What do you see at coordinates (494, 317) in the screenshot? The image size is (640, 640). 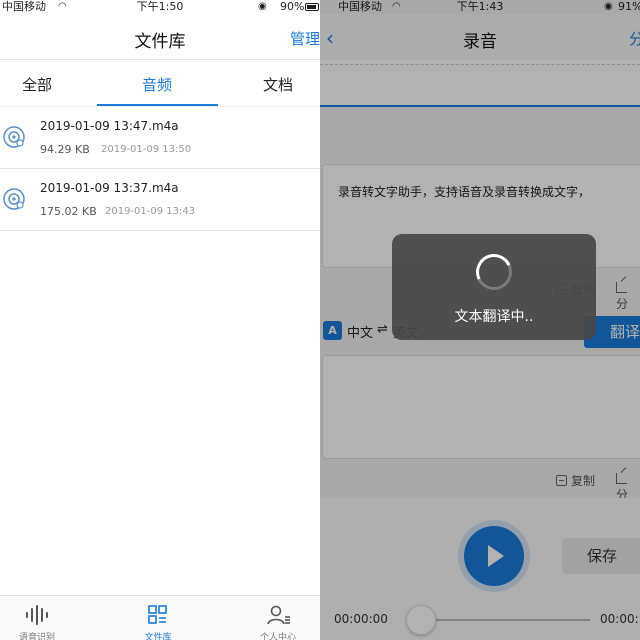 I see `toast-message: 文本翻译中..` at bounding box center [494, 317].